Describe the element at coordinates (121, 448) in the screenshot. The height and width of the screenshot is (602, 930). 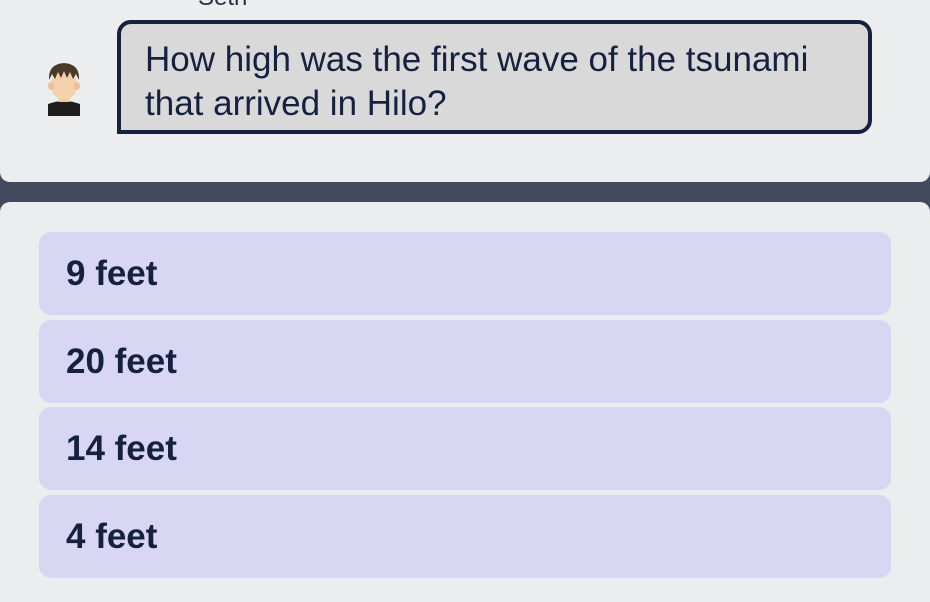
I see `answer-label: 14 feet` at that location.